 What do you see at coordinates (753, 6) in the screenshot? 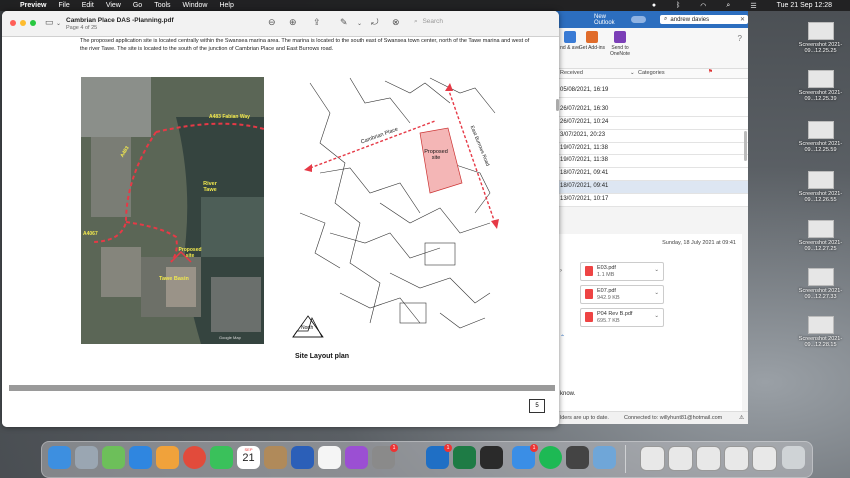
I see `control-center-icon: ☰` at bounding box center [753, 6].